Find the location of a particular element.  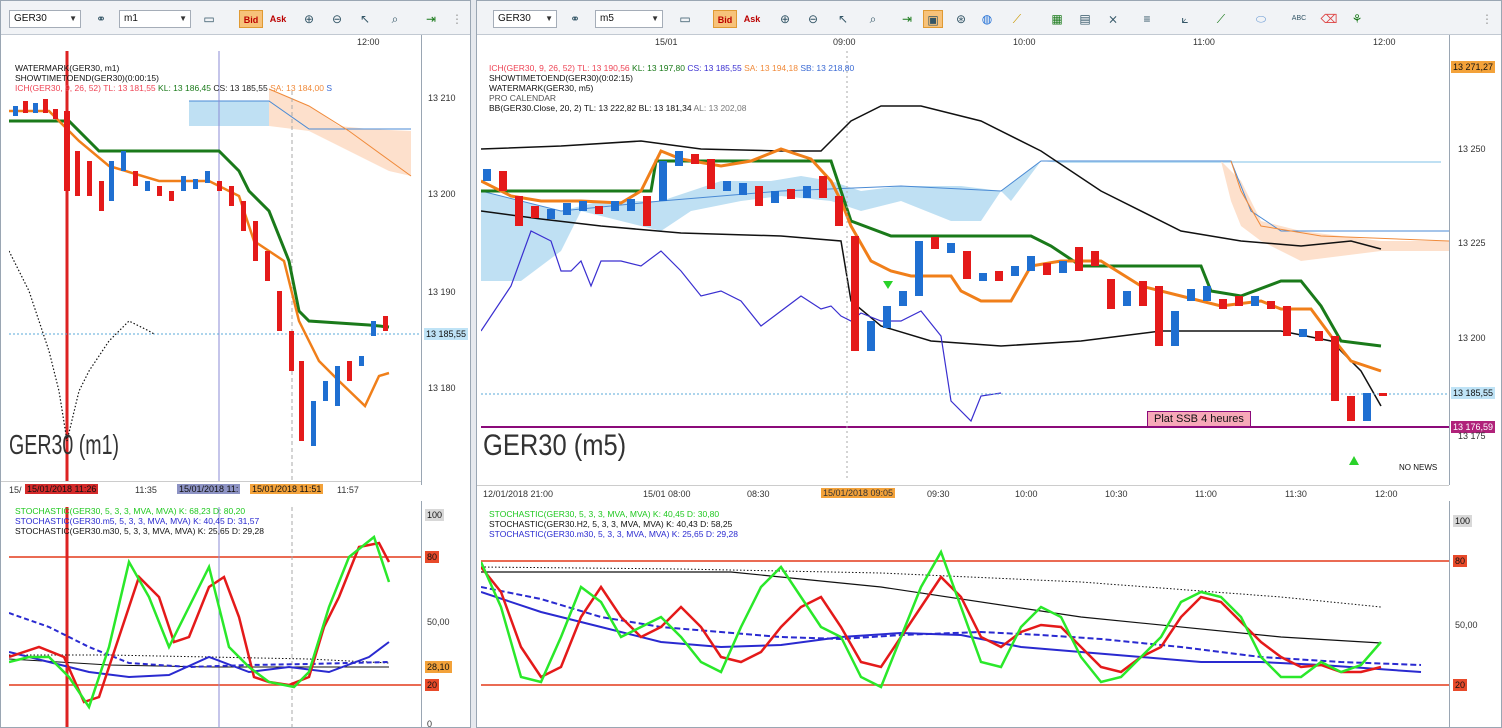

price-tick: 13 175 is located at coordinates (1472, 436).